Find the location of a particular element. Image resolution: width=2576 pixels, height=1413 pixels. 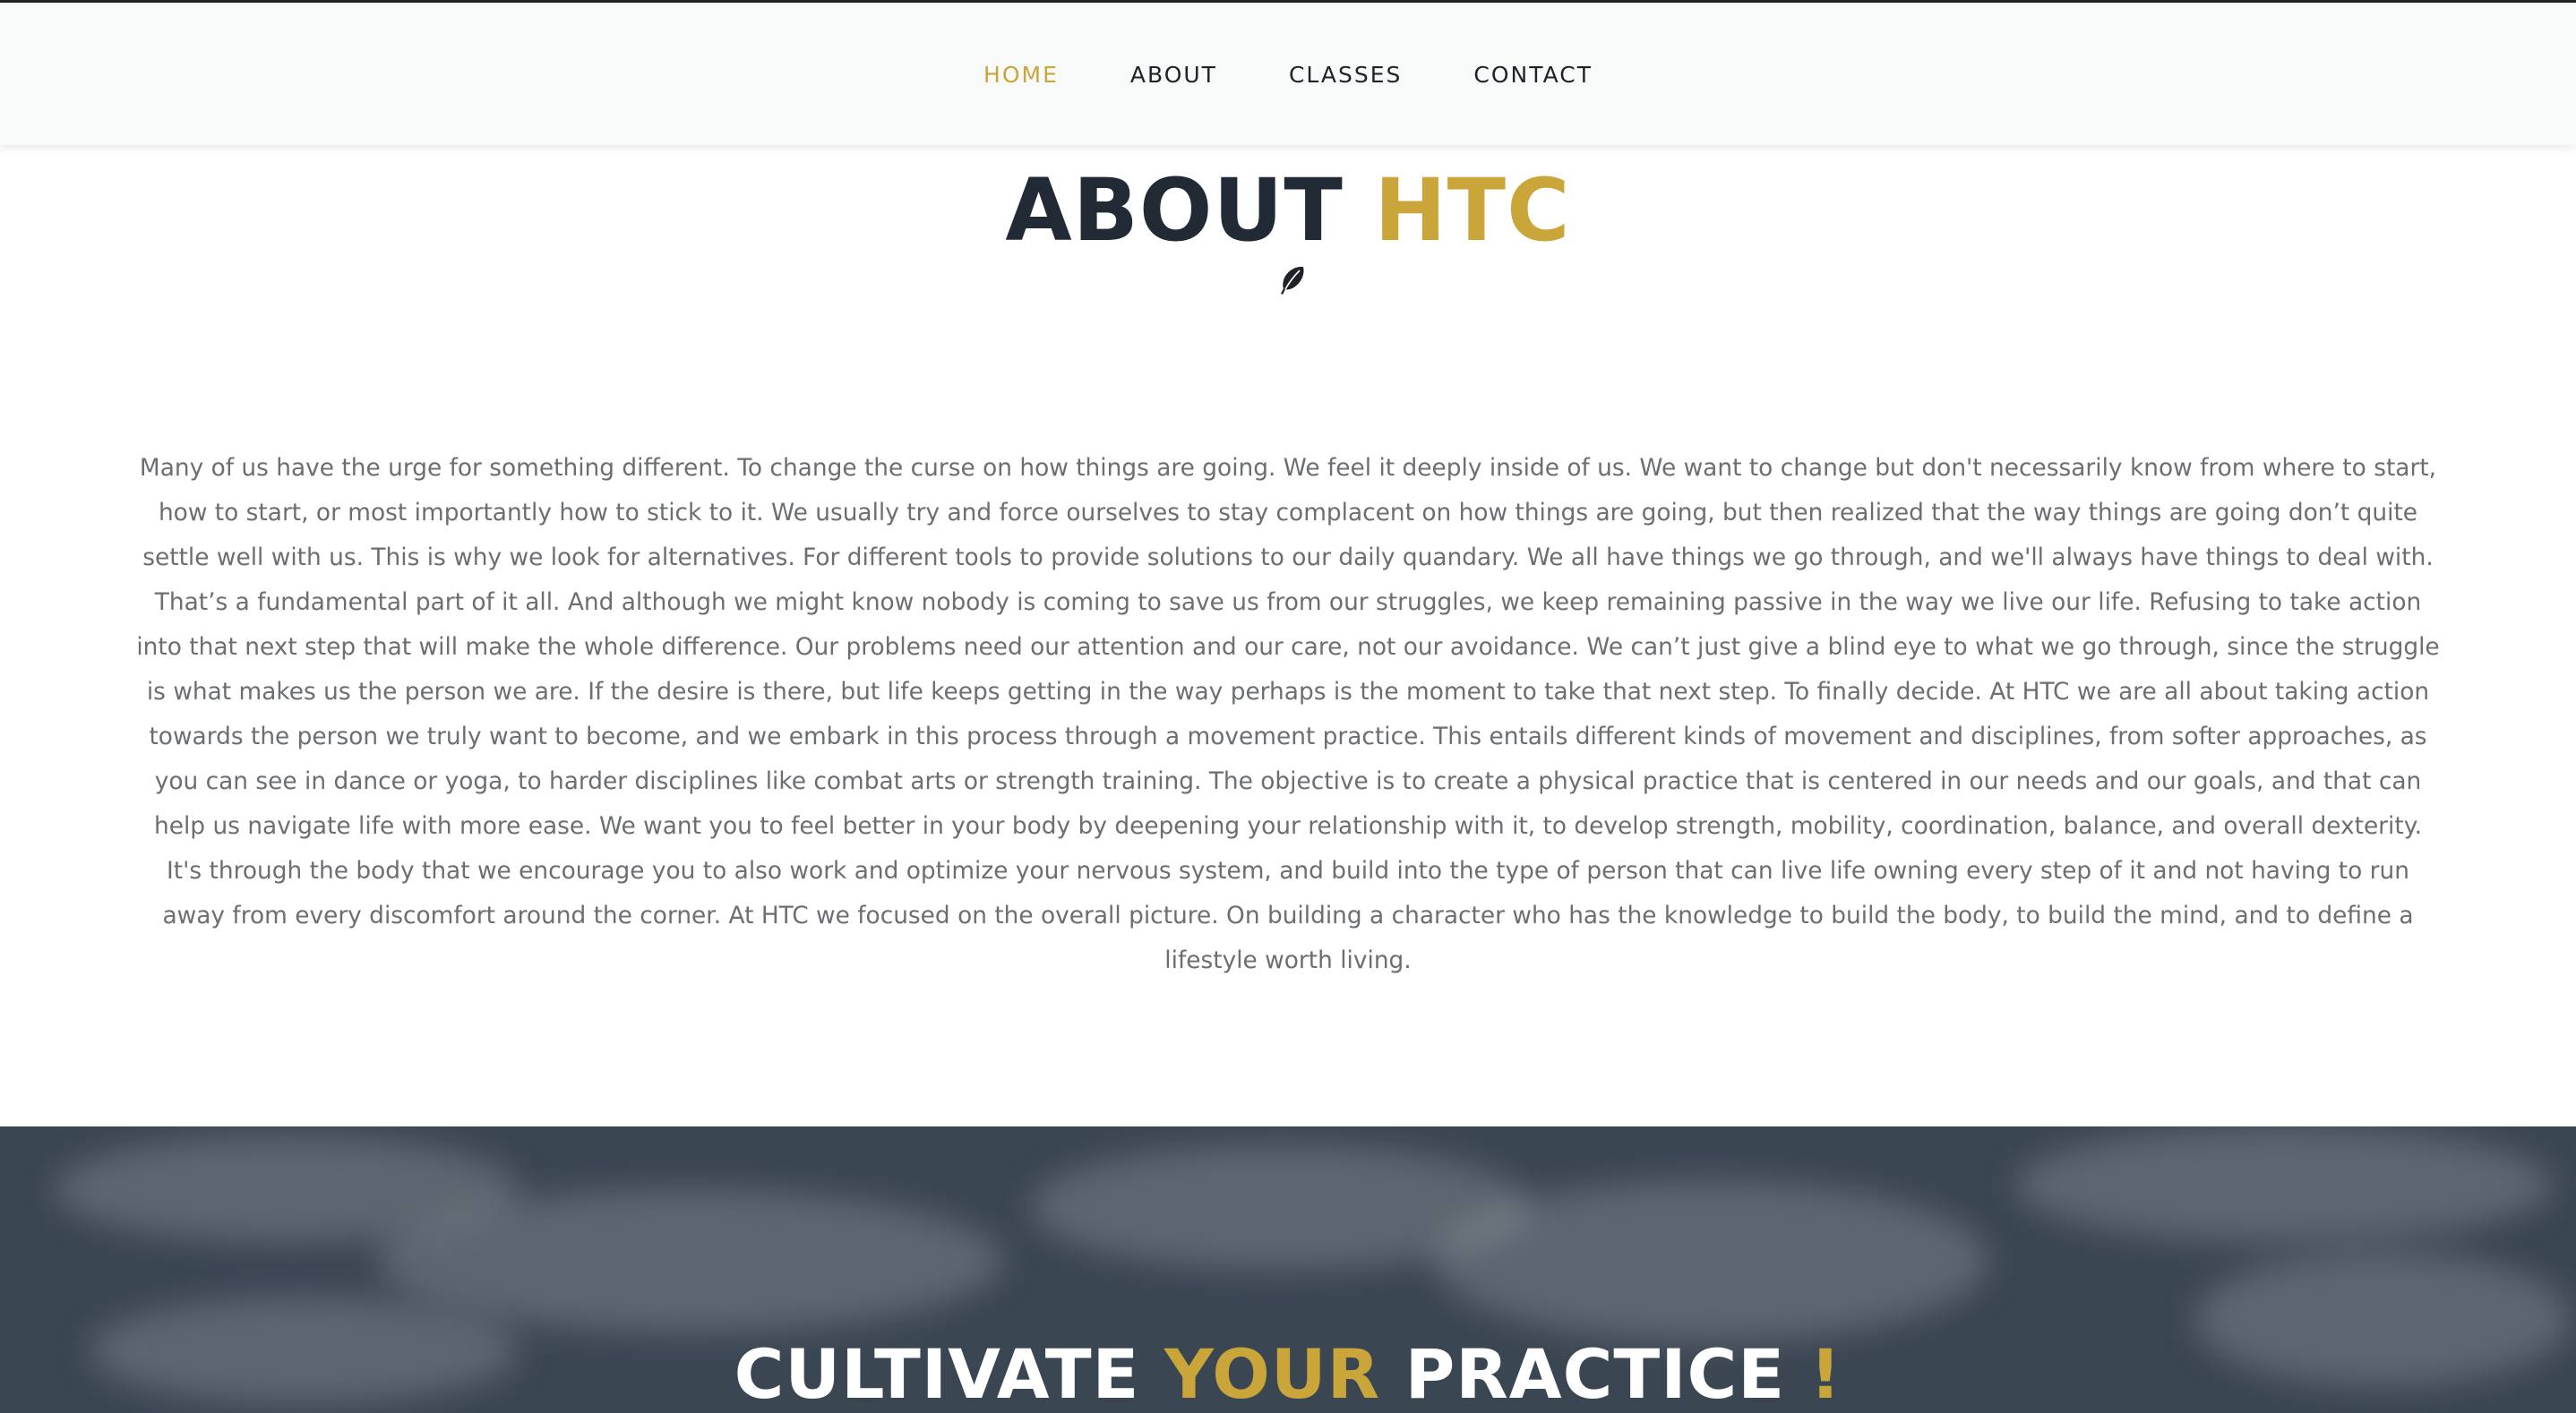

feather-icon is located at coordinates (1292, 281).